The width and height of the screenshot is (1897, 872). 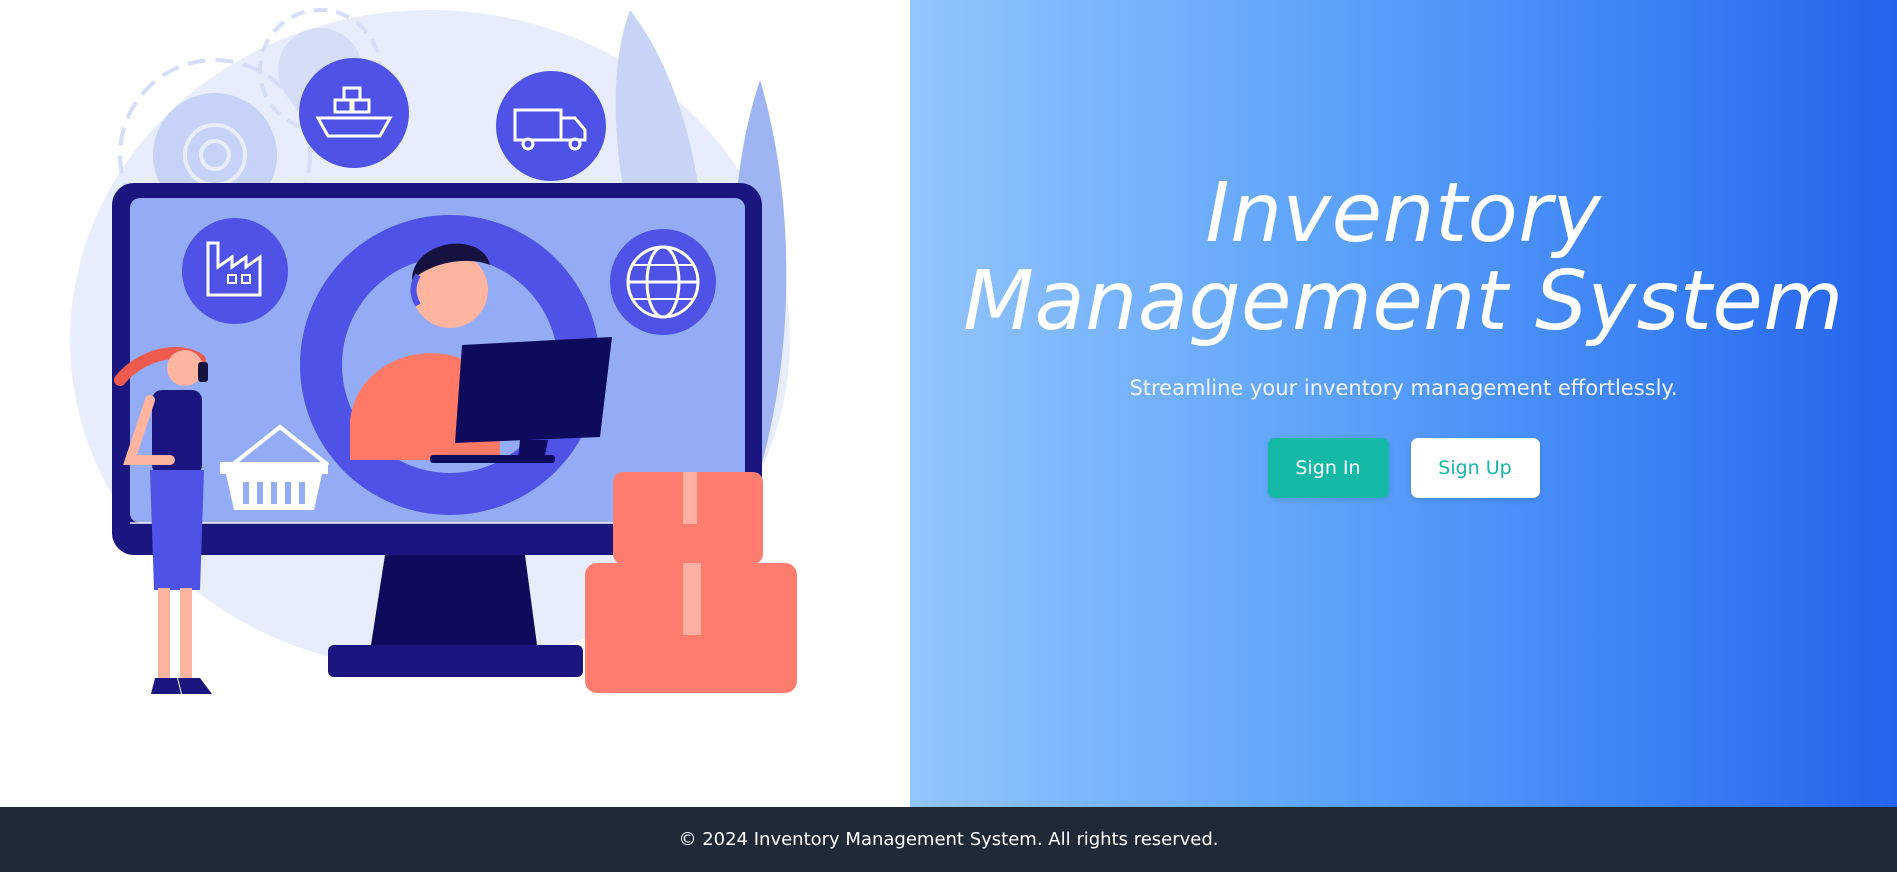 I want to click on globe-icon, so click(x=663, y=282).